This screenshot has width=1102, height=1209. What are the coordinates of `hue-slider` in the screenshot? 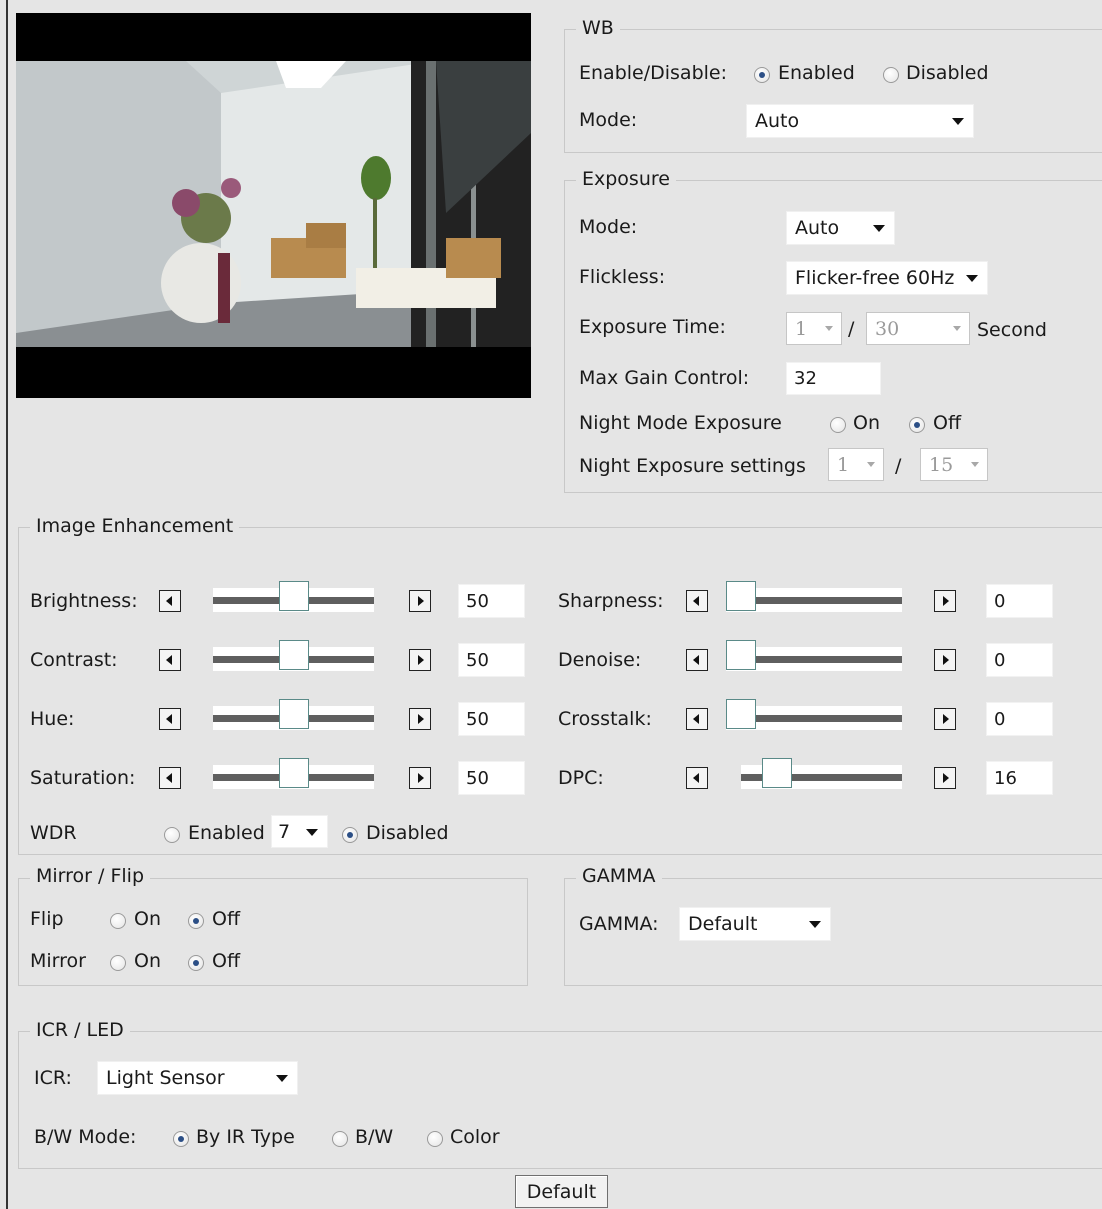 It's located at (293, 714).